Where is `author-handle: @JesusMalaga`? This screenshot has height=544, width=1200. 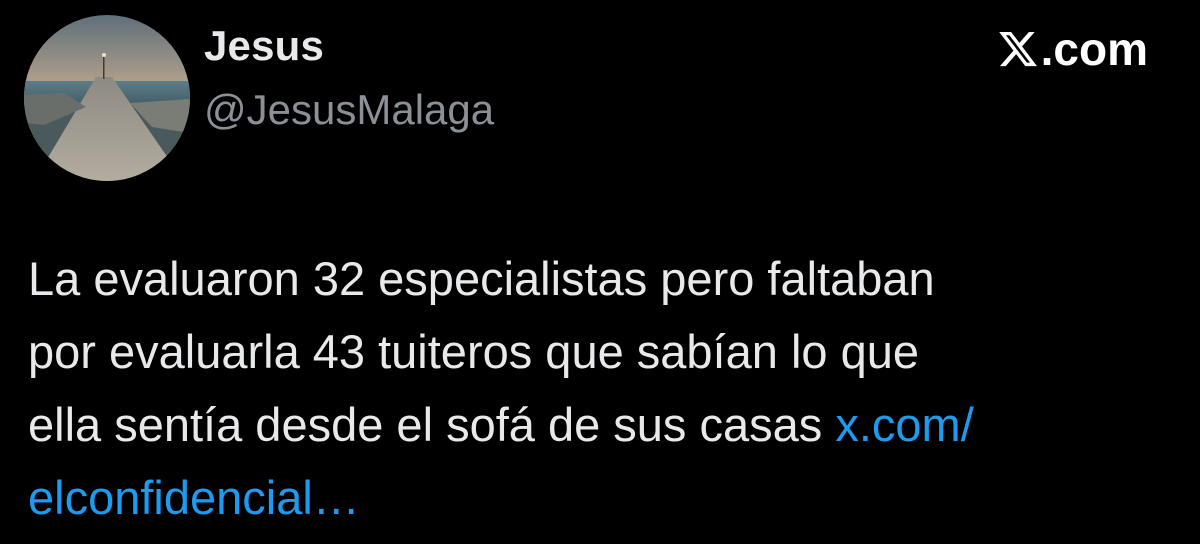 author-handle: @JesusMalaga is located at coordinates (349, 110).